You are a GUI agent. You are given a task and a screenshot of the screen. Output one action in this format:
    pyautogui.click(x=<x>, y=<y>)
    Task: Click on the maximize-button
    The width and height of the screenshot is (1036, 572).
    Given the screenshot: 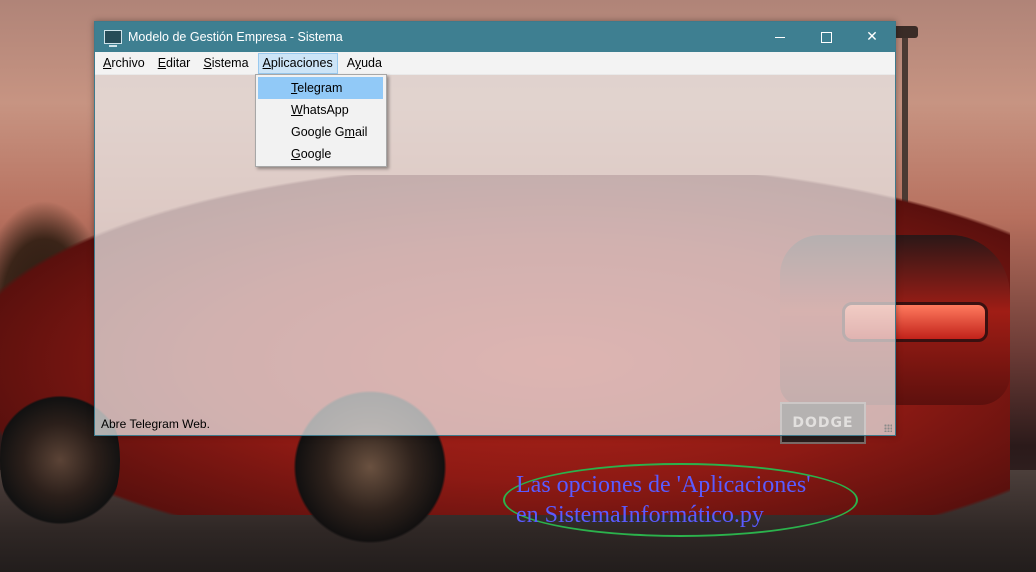 What is the action you would take?
    pyautogui.click(x=826, y=37)
    